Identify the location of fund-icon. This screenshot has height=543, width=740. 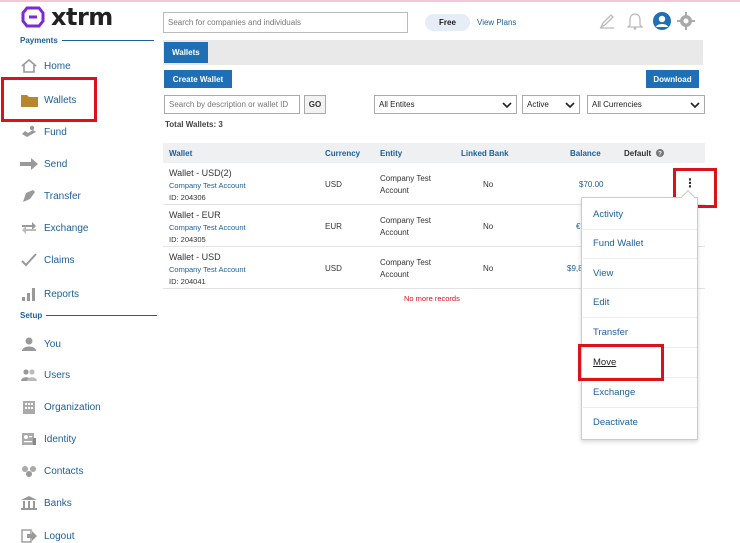
(29, 132).